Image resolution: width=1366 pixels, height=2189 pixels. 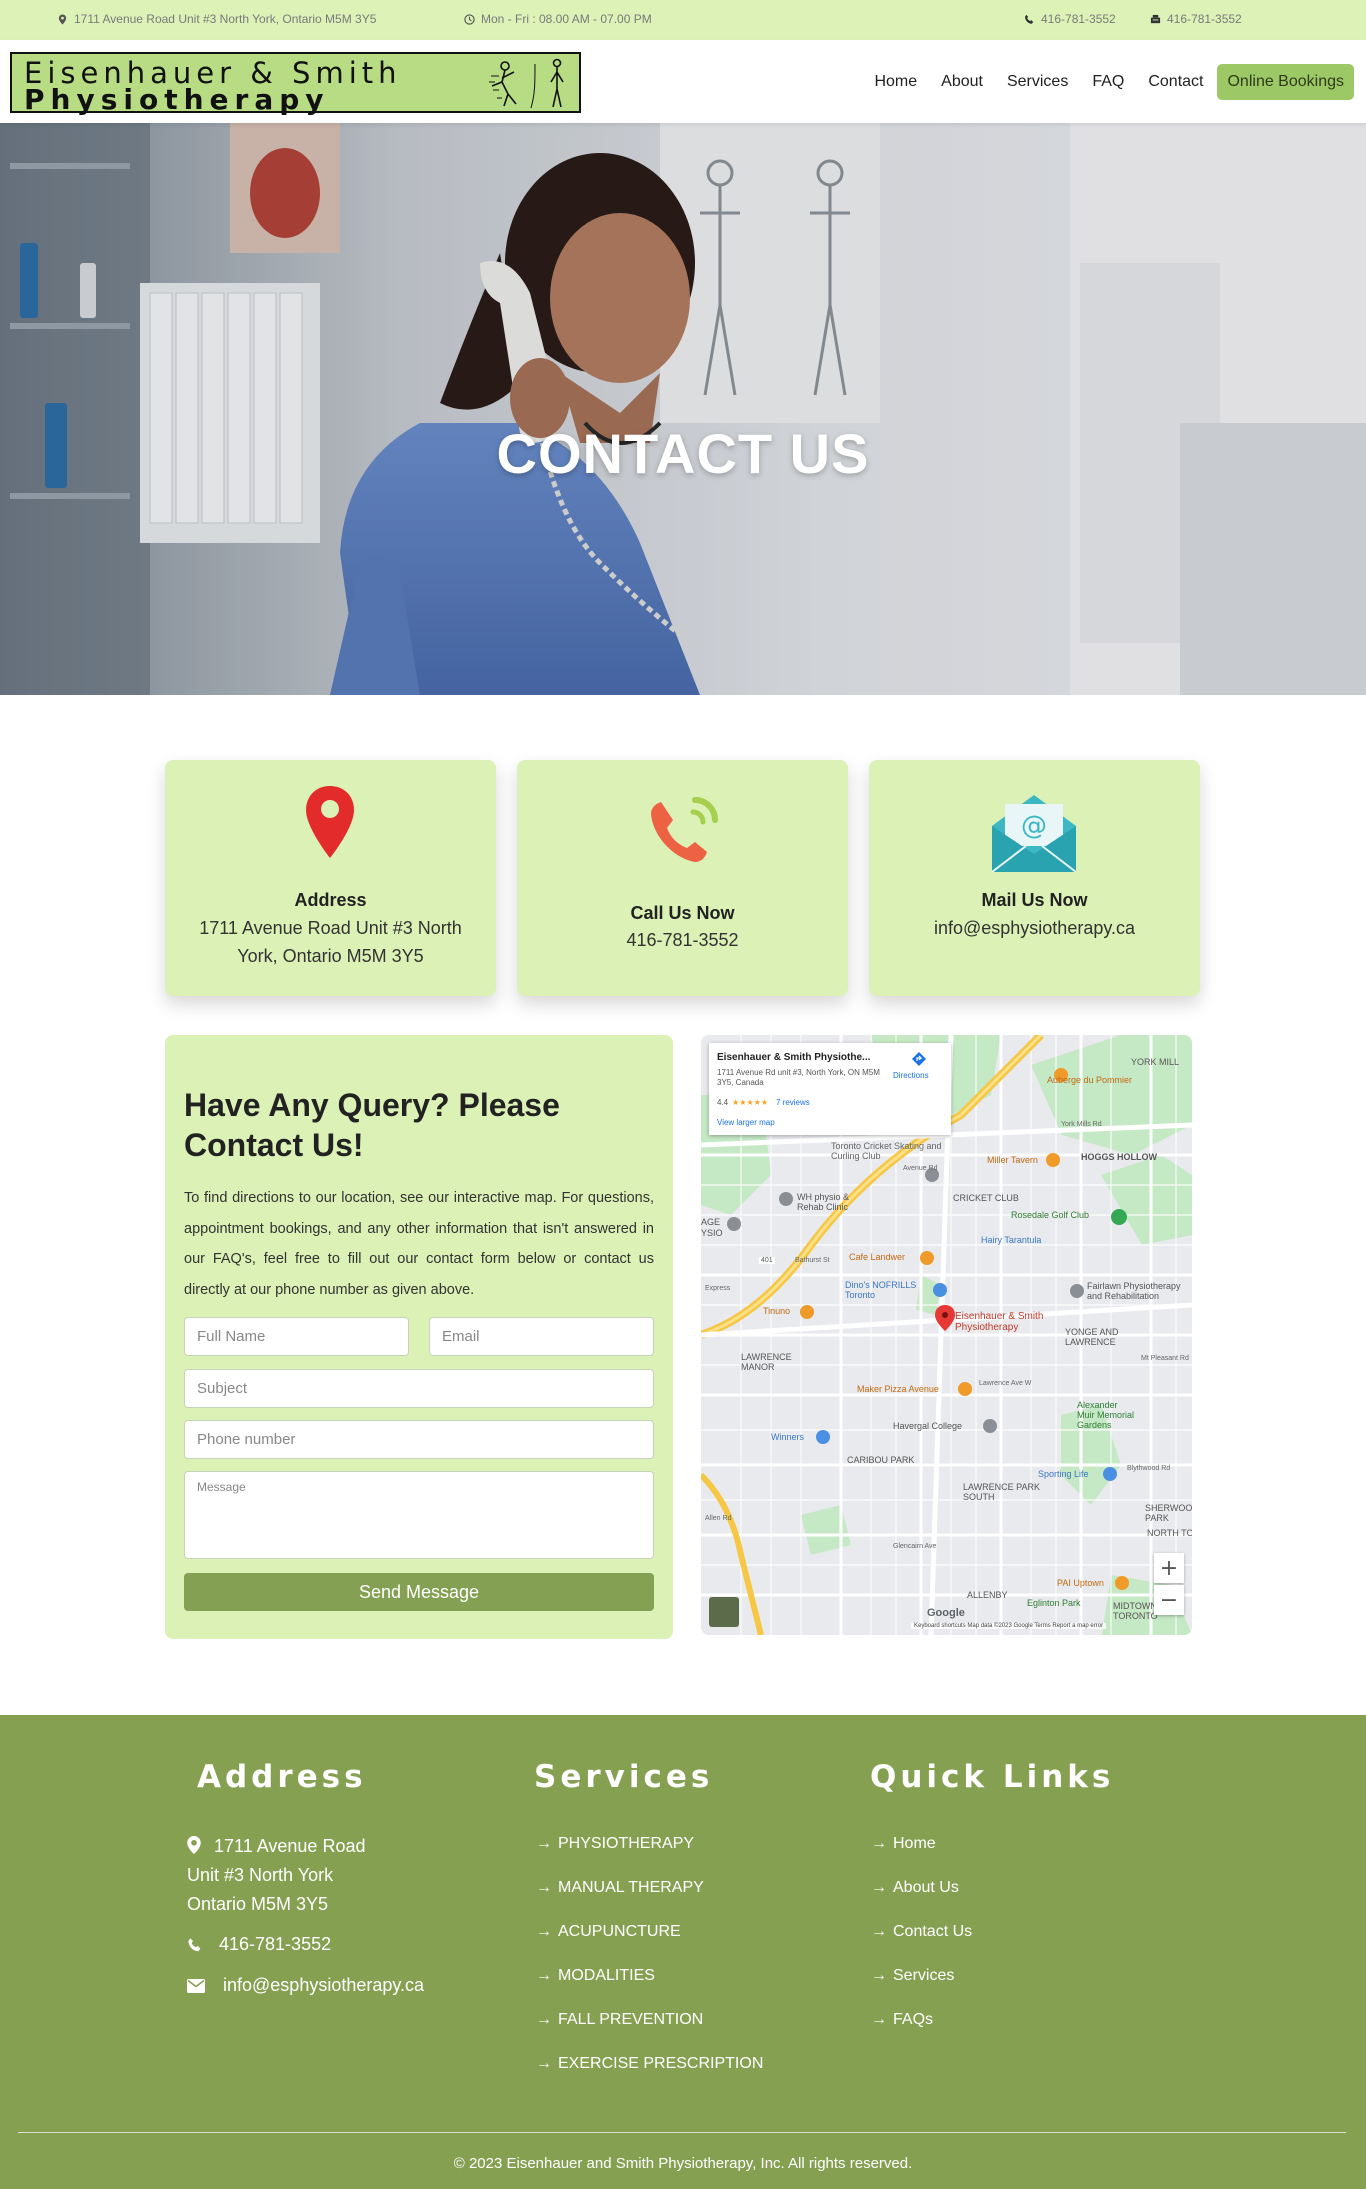 What do you see at coordinates (1285, 82) in the screenshot?
I see `online-bookings-button: Online Bookings` at bounding box center [1285, 82].